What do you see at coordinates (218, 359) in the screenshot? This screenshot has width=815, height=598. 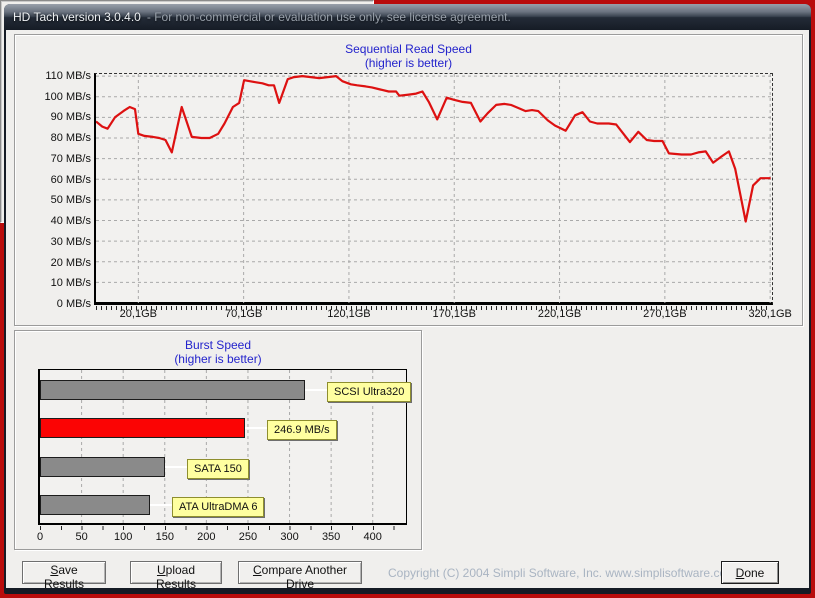 I see `burst-chart-subtitle: (higher is better)` at bounding box center [218, 359].